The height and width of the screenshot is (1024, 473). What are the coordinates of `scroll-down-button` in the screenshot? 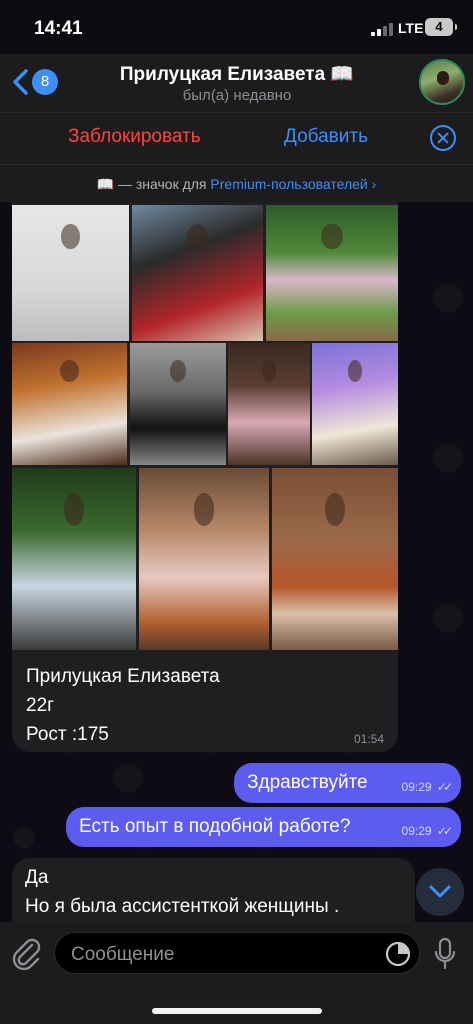 It's located at (440, 892).